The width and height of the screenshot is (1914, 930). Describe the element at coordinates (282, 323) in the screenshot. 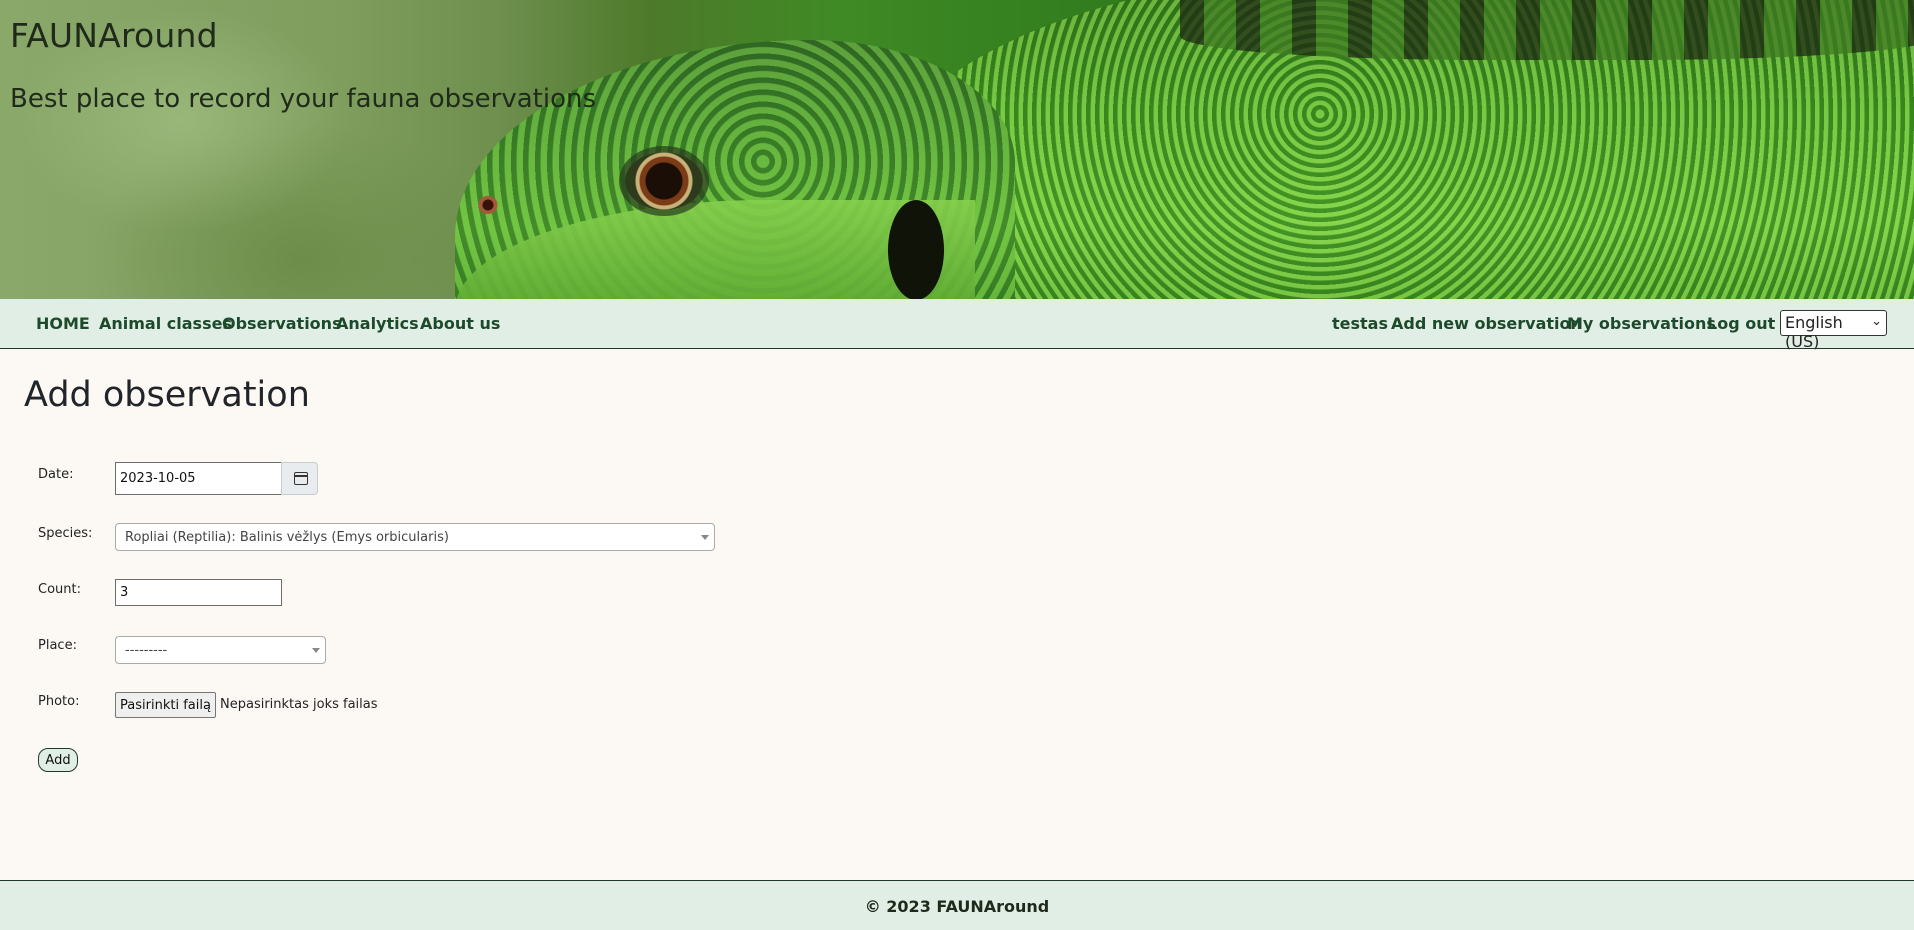

I see `nav-observations: Observations` at that location.